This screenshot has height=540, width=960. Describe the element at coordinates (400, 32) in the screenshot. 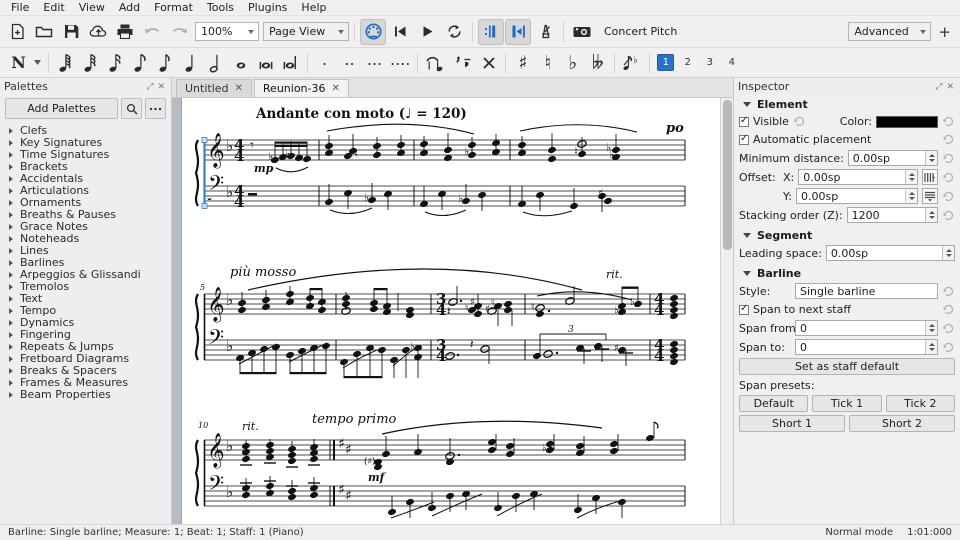

I see `rewind-icon` at that location.